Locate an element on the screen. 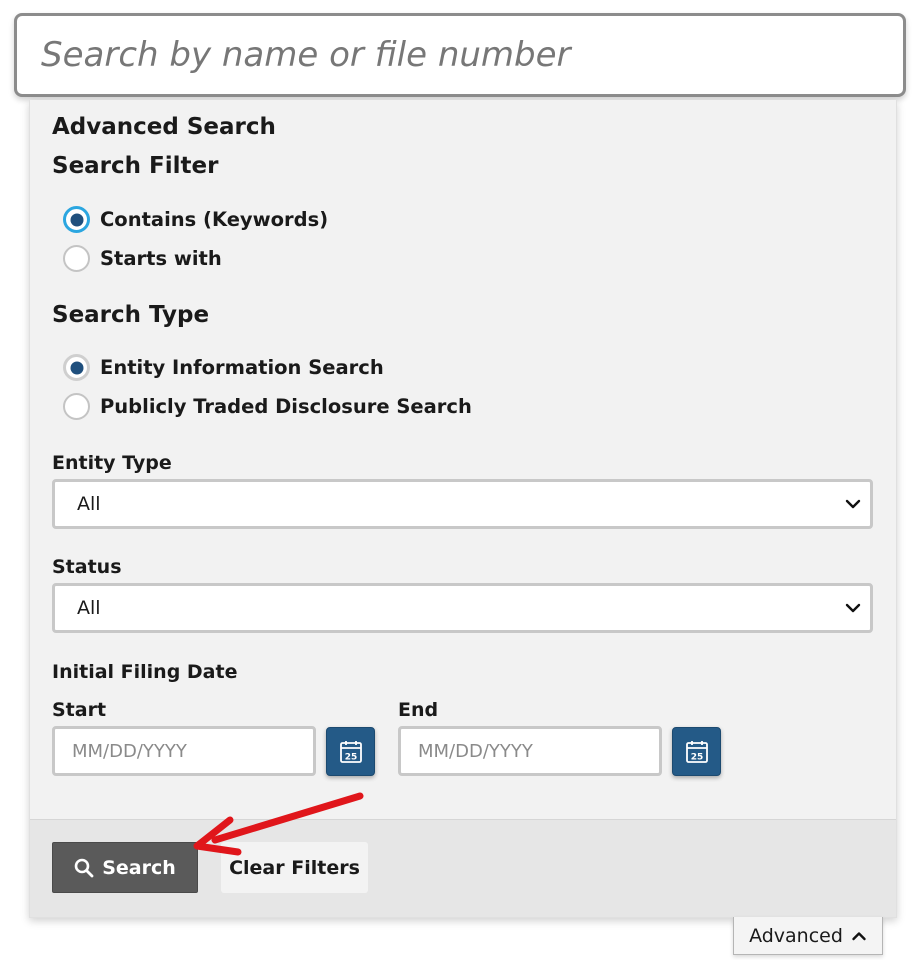 This screenshot has height=960, width=915. start-date-calendar-button: 25 is located at coordinates (350, 751).